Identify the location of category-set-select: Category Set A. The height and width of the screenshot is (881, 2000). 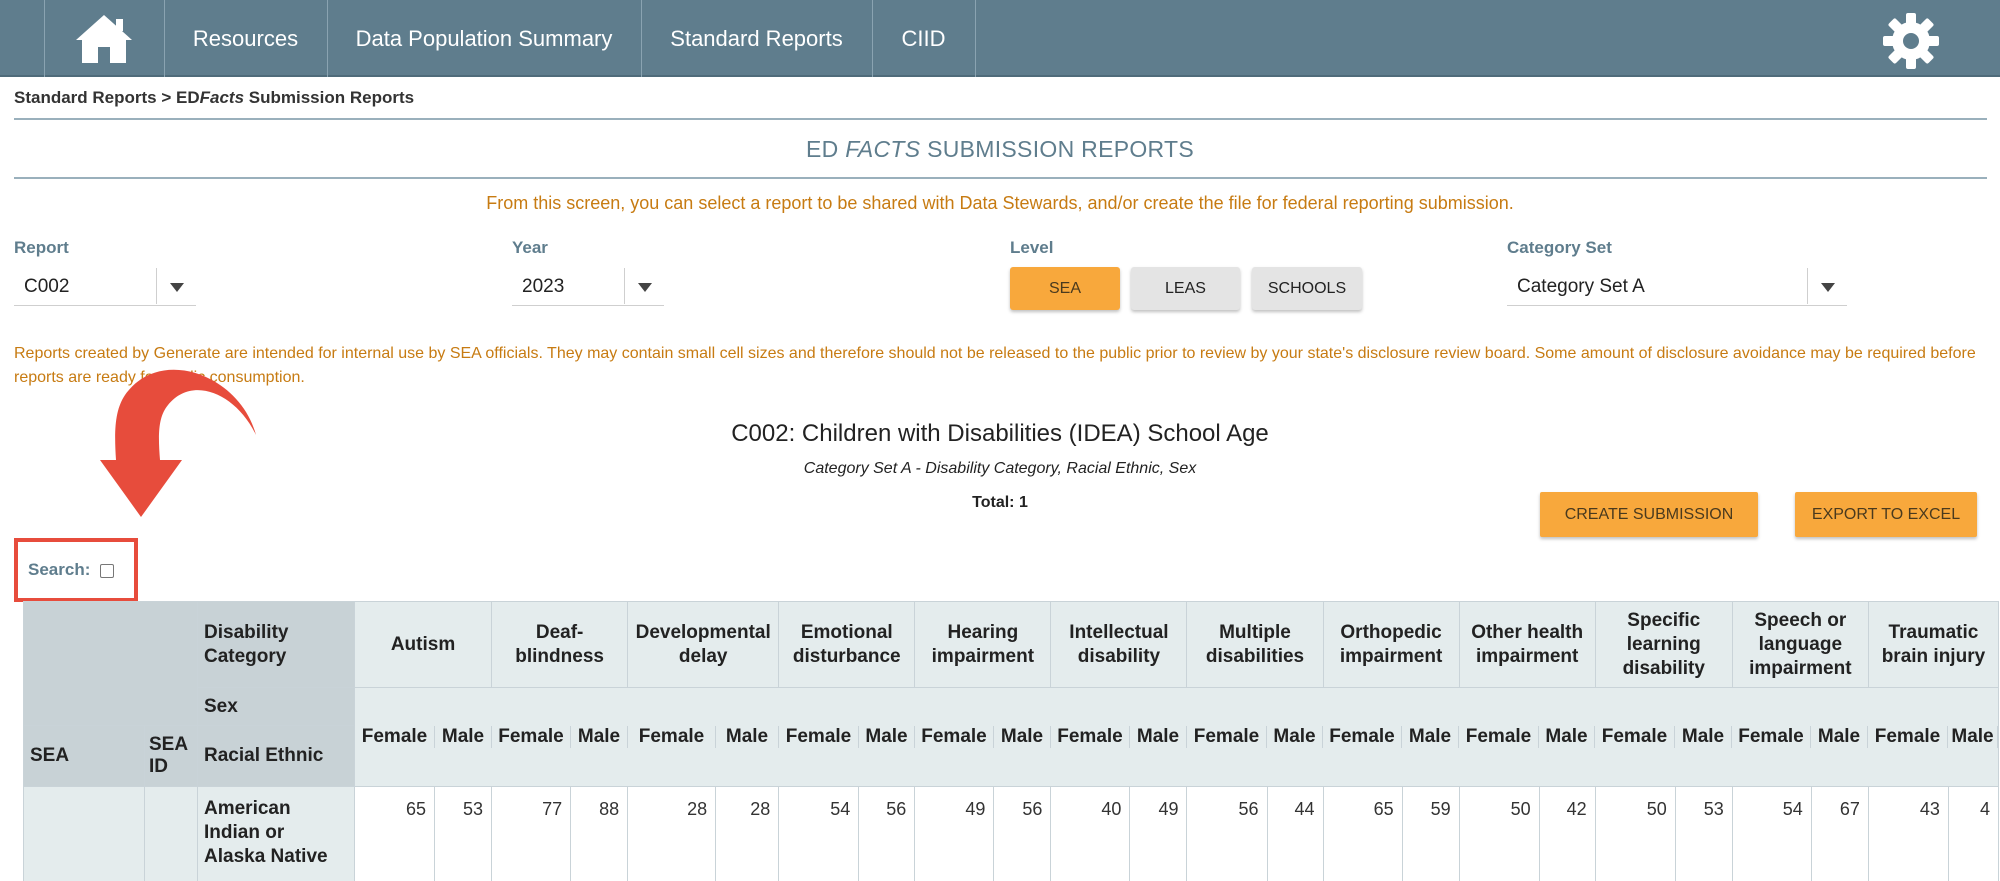
(1677, 287).